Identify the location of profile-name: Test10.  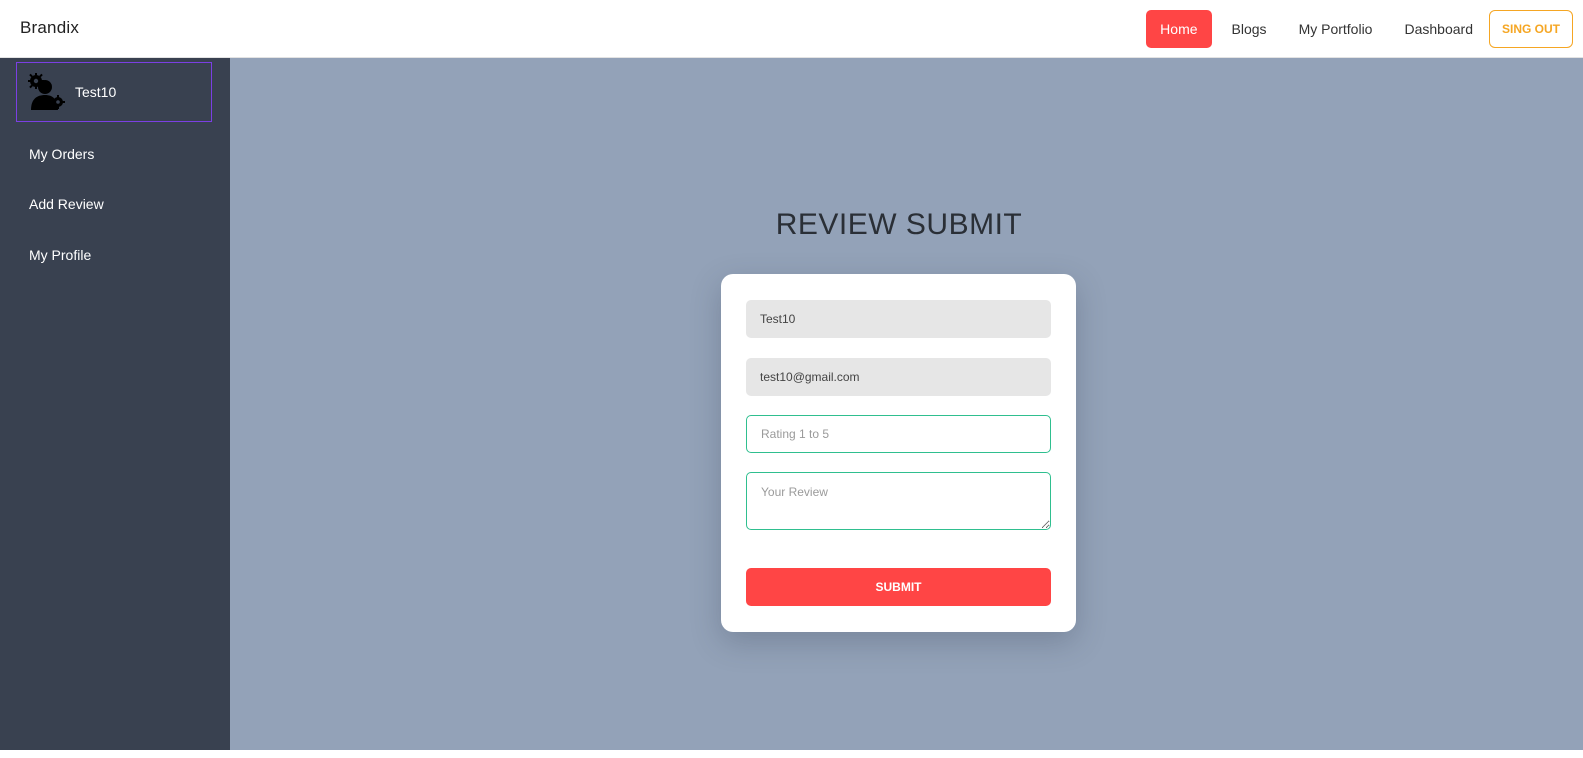
(96, 92).